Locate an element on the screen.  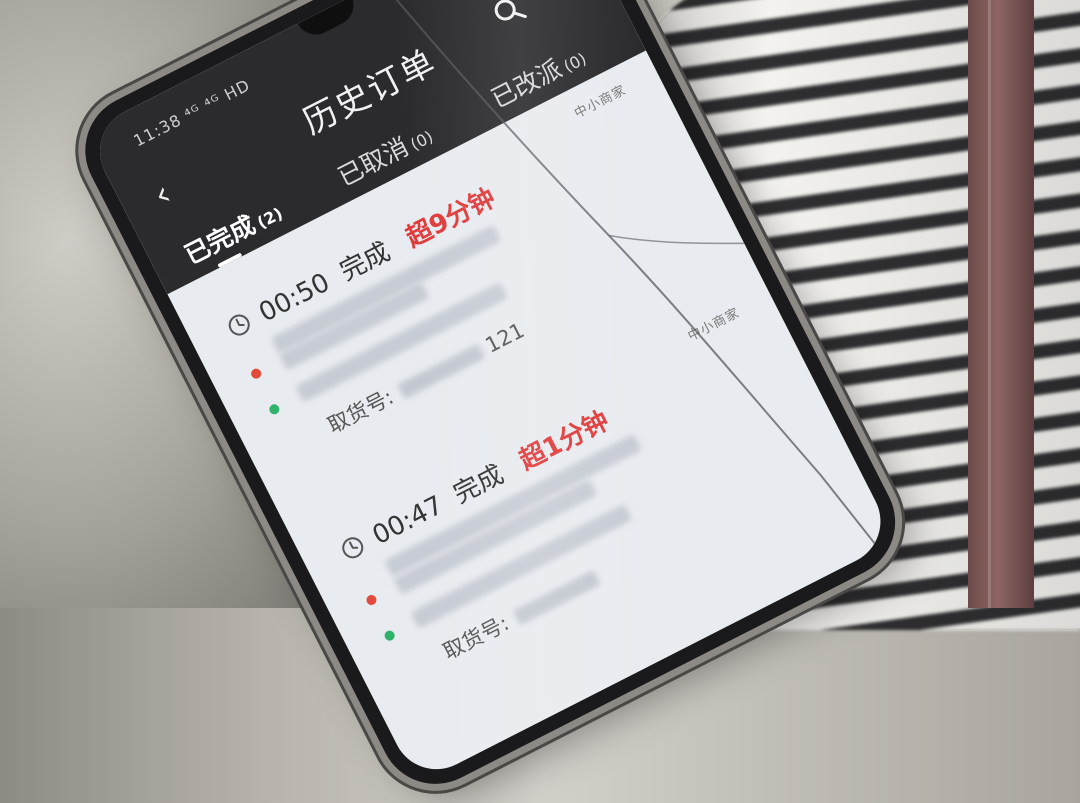
search-icon is located at coordinates (509, 17).